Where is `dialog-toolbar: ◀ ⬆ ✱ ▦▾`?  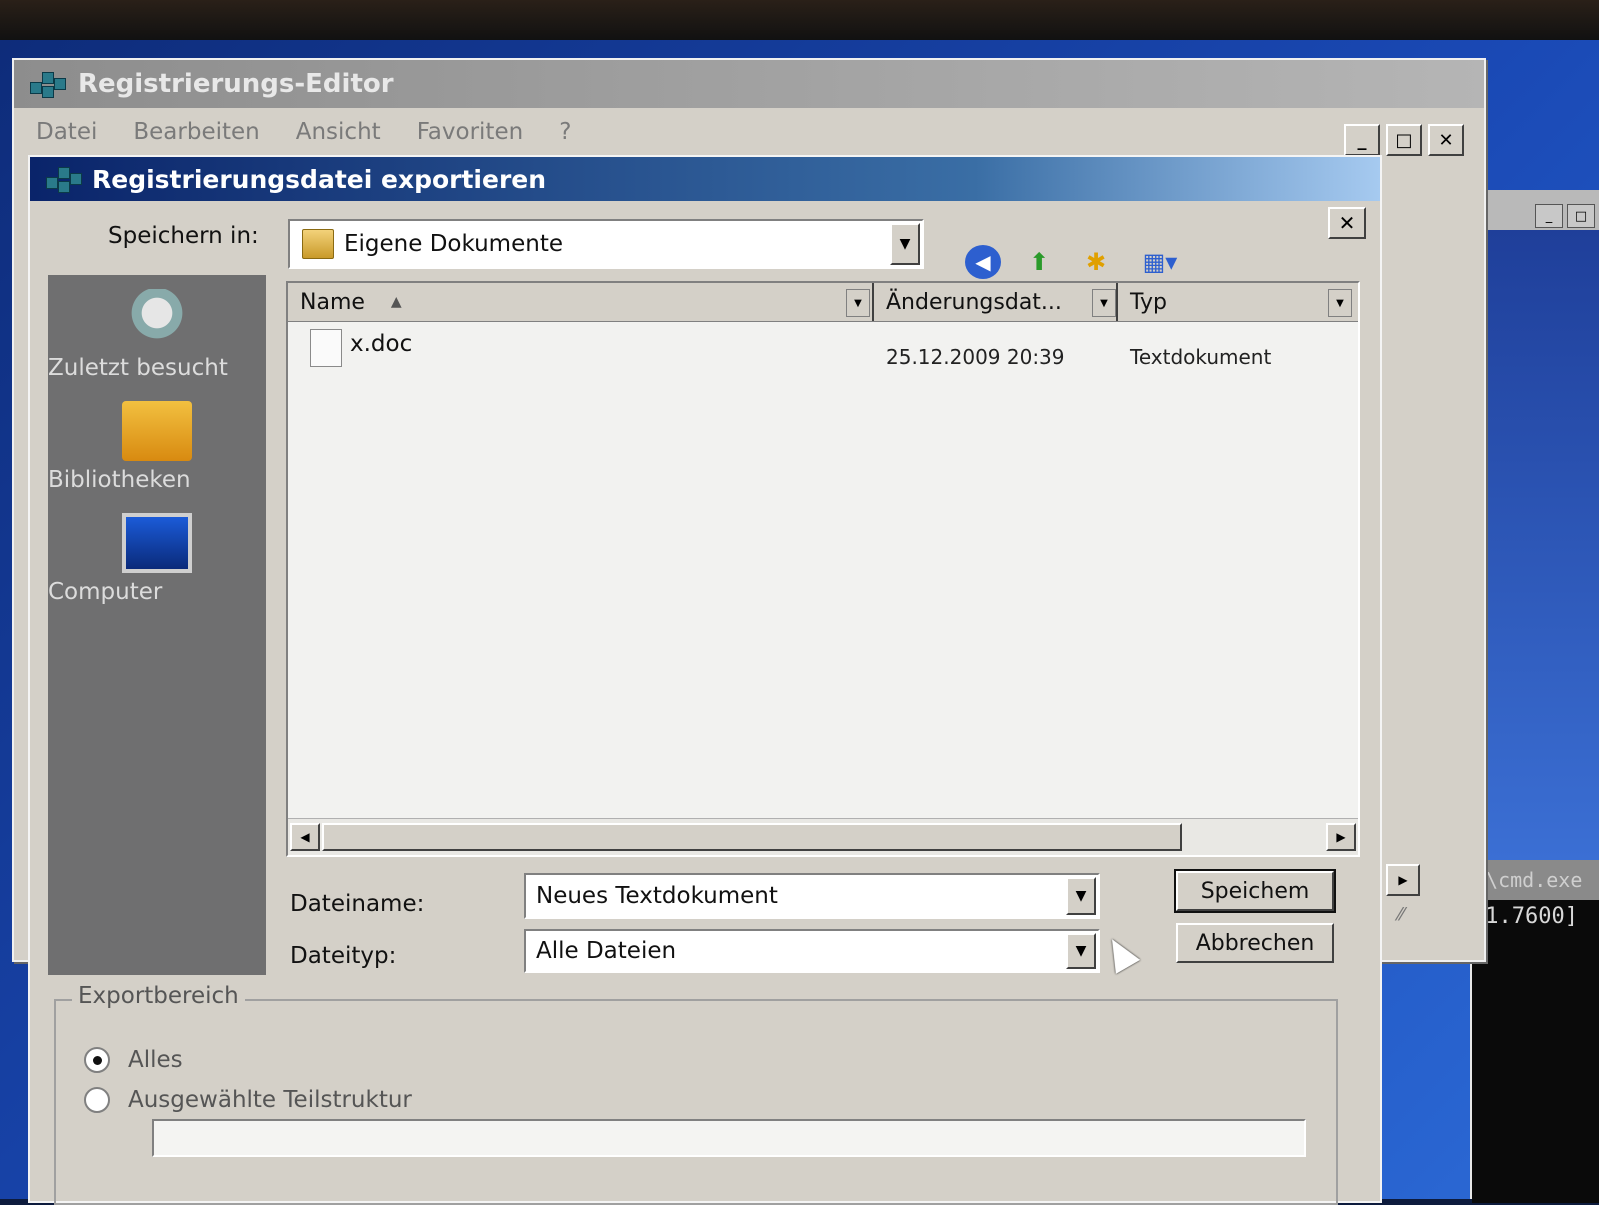
dialog-toolbar: ◀ ⬆ ✱ ▦▾ is located at coordinates (1075, 262).